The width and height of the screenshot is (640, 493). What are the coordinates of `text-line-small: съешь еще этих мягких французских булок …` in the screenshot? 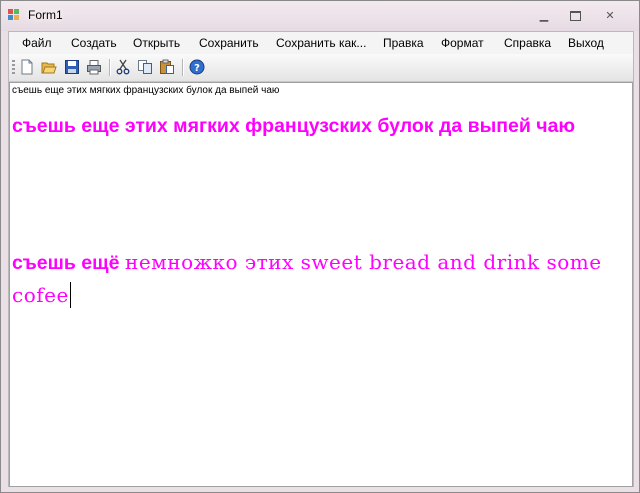 It's located at (146, 90).